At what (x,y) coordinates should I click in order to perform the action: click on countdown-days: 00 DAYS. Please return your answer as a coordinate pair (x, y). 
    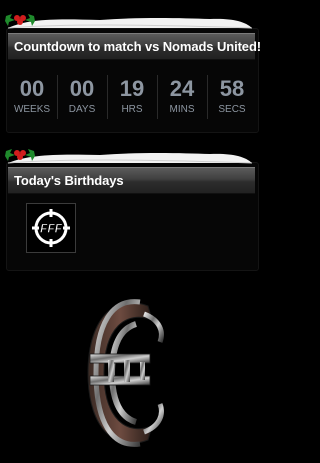
    Looking at the image, I should click on (82, 97).